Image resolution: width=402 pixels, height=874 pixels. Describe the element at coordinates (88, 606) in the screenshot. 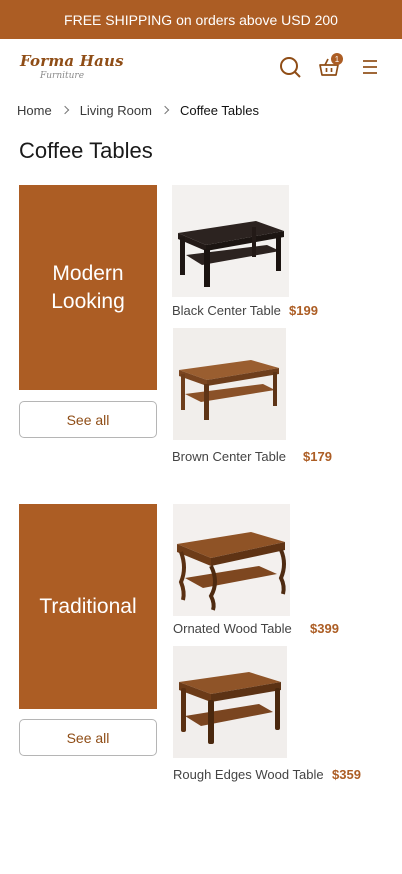

I see `category-banner-traditional: Traditional` at that location.